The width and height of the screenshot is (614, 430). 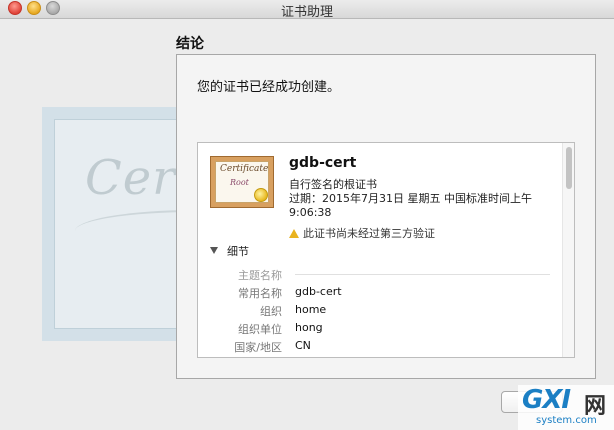 I want to click on field-value: home, so click(x=311, y=309).